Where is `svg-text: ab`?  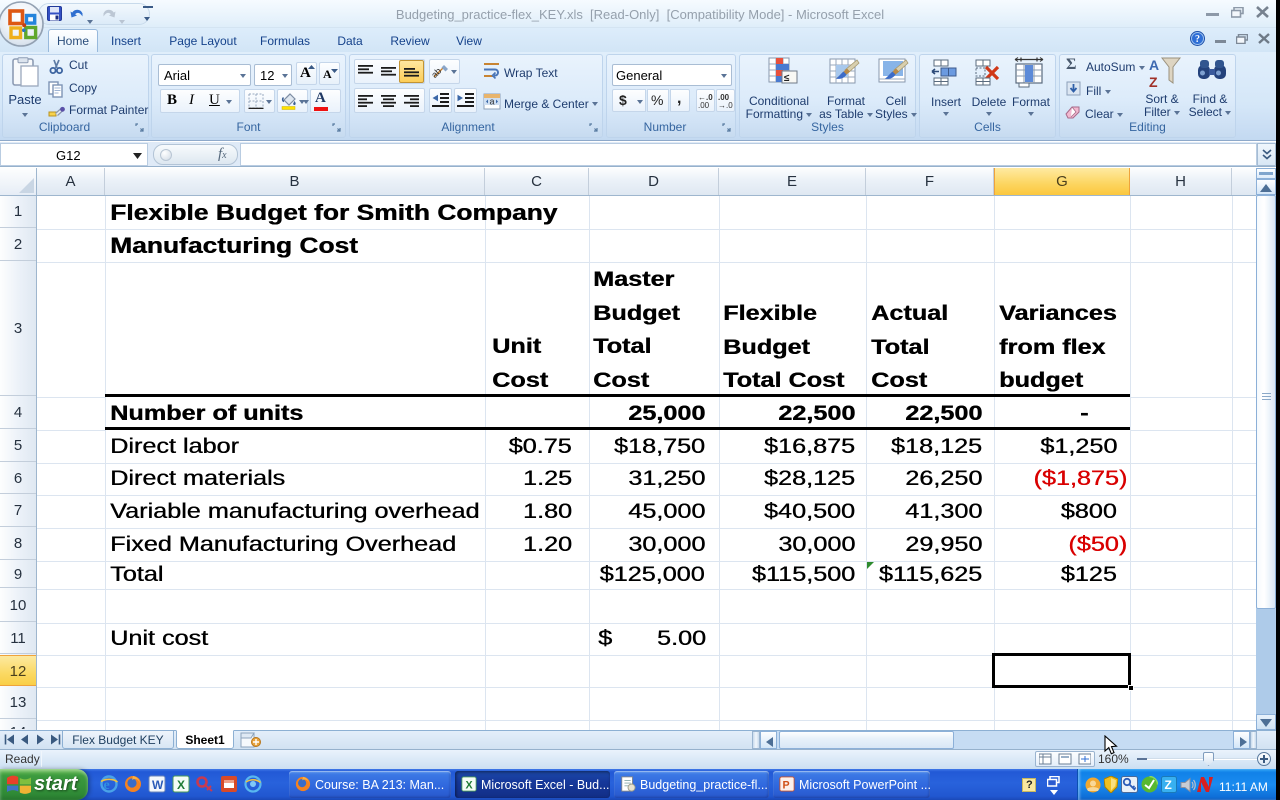 svg-text: ab is located at coordinates (437, 73).